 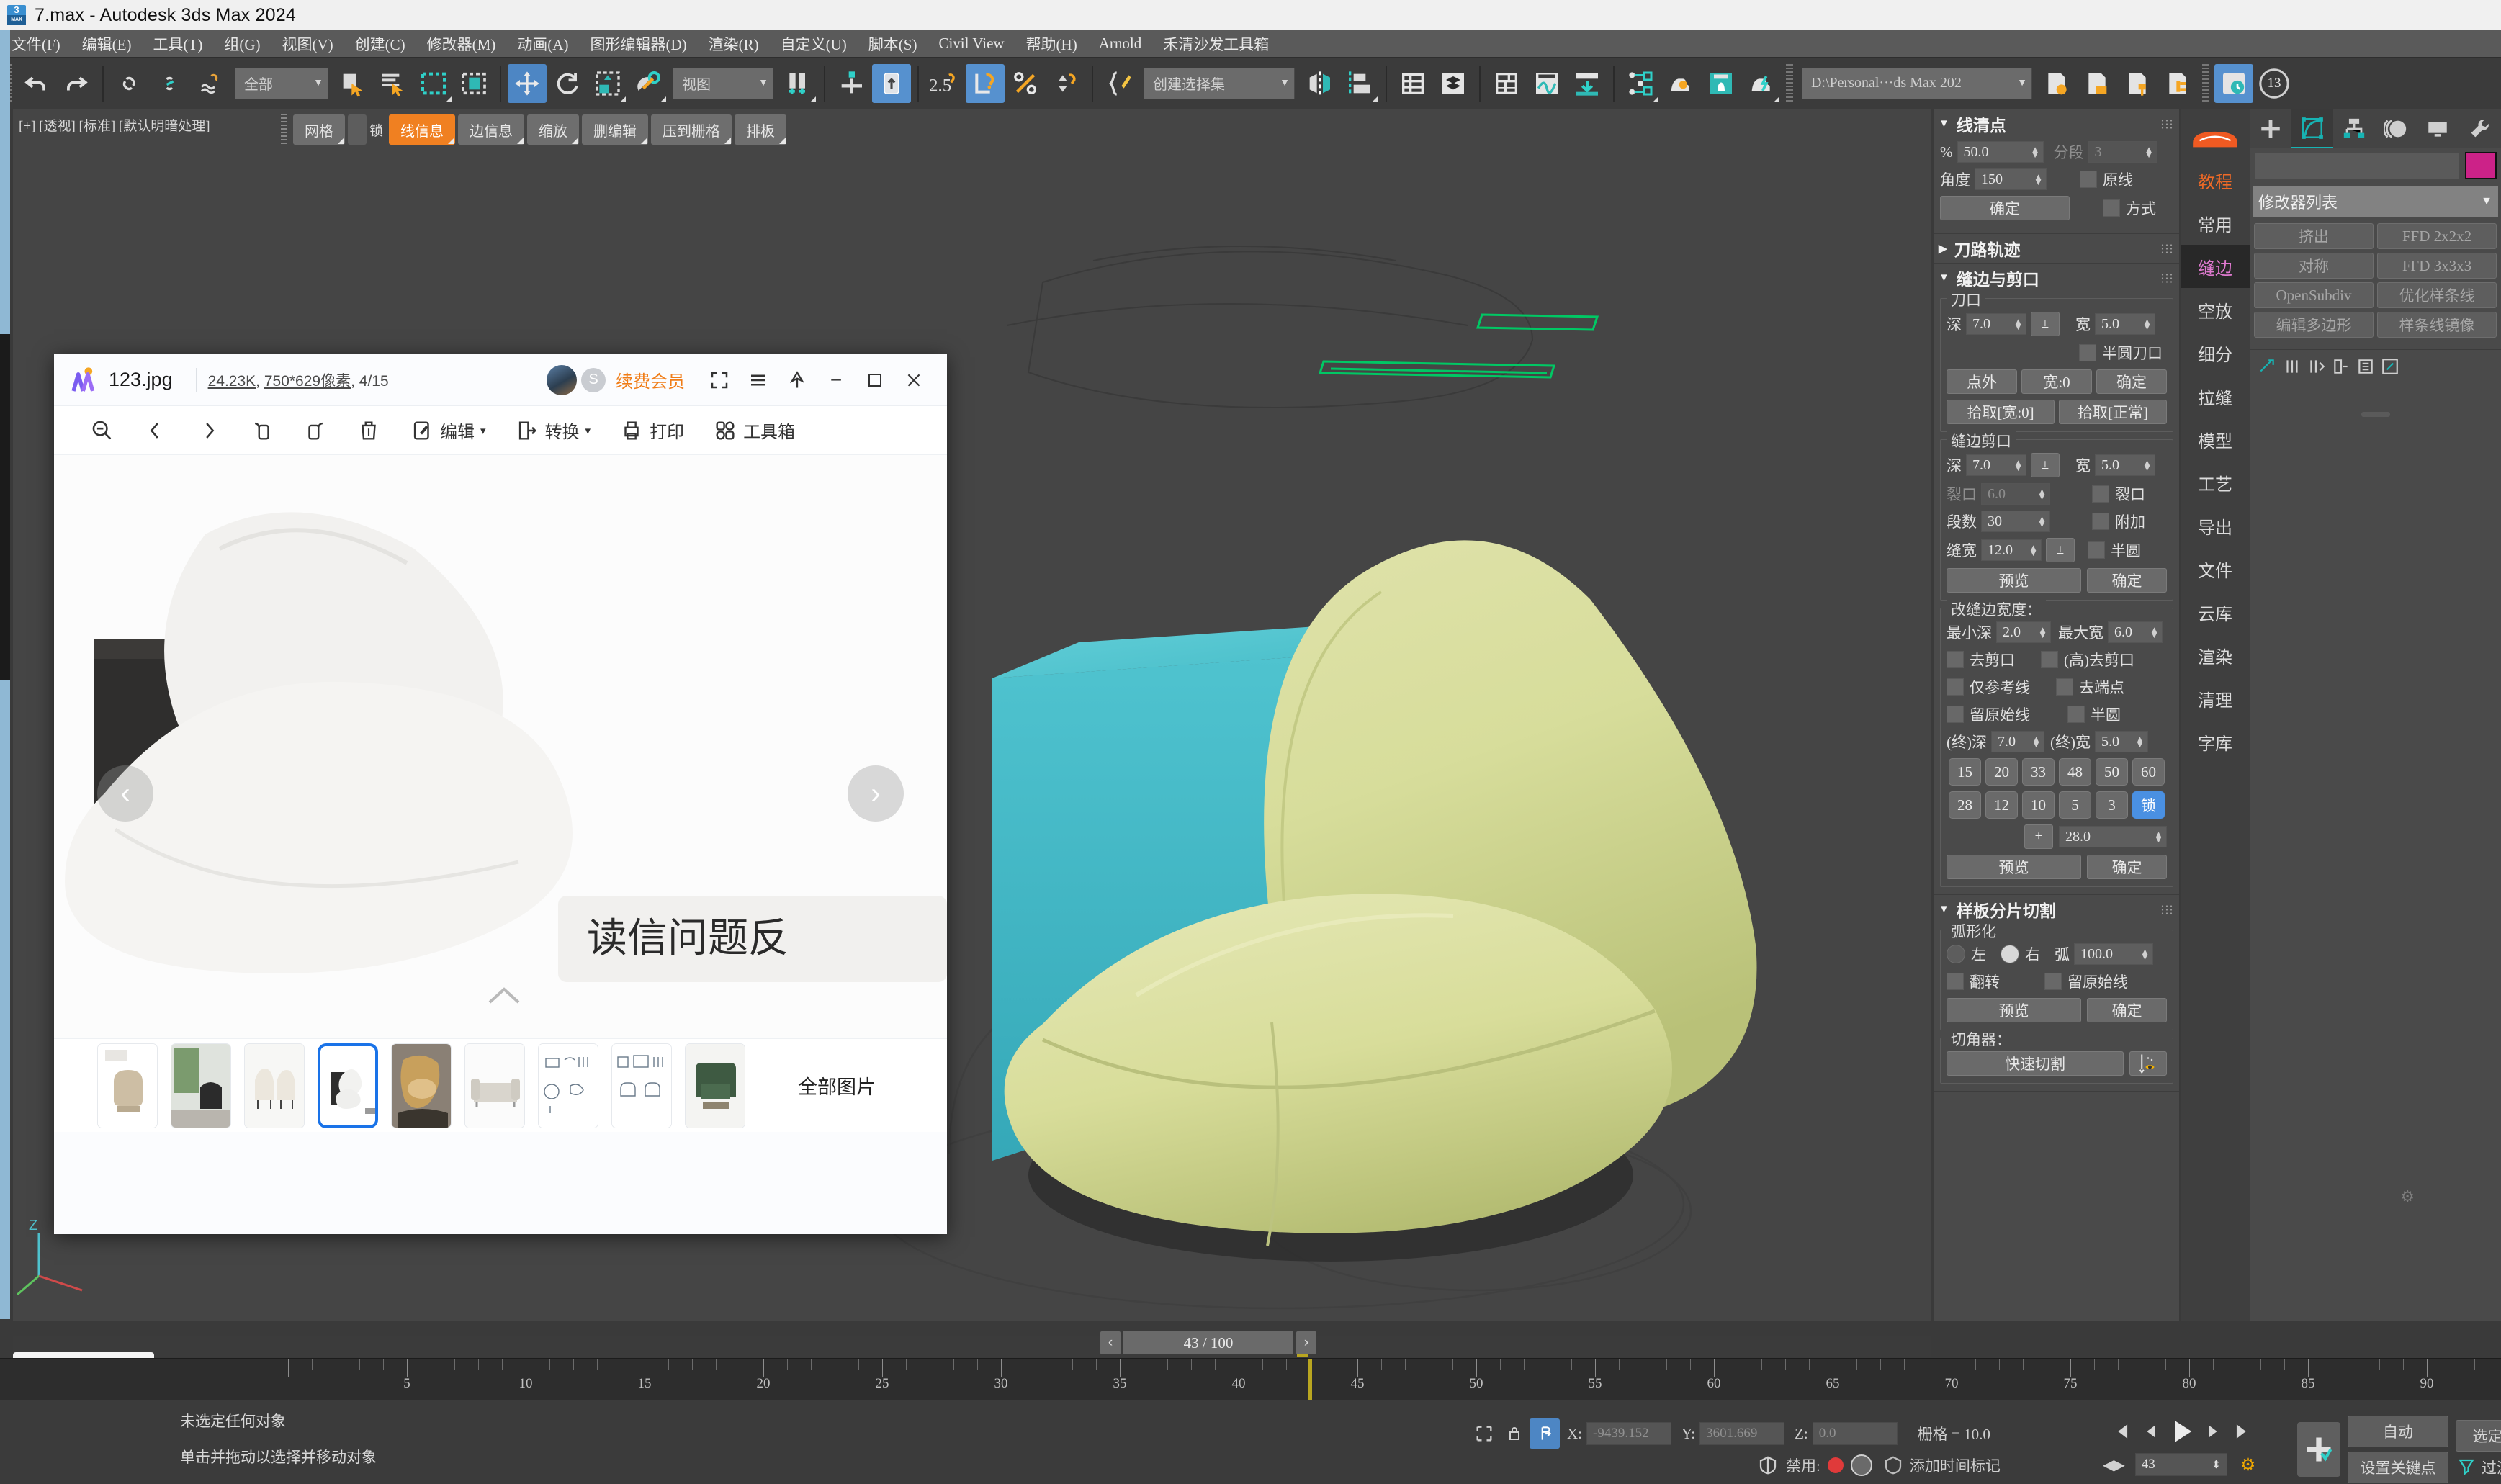 I want to click on angle-spinner: 150 ▲ ▼, so click(x=2011, y=179).